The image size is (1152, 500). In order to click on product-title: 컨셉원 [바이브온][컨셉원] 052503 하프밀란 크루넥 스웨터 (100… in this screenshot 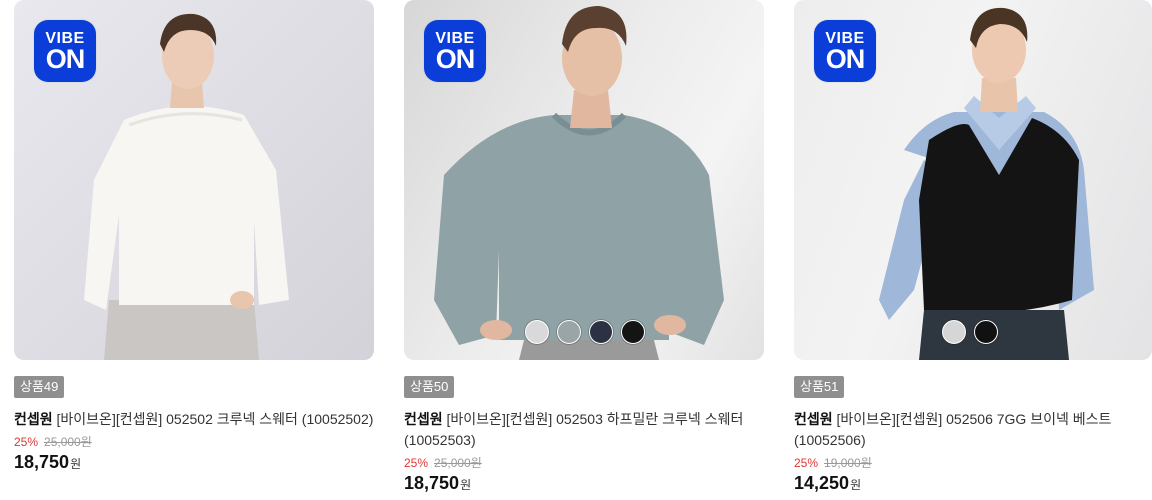, I will do `click(584, 430)`.